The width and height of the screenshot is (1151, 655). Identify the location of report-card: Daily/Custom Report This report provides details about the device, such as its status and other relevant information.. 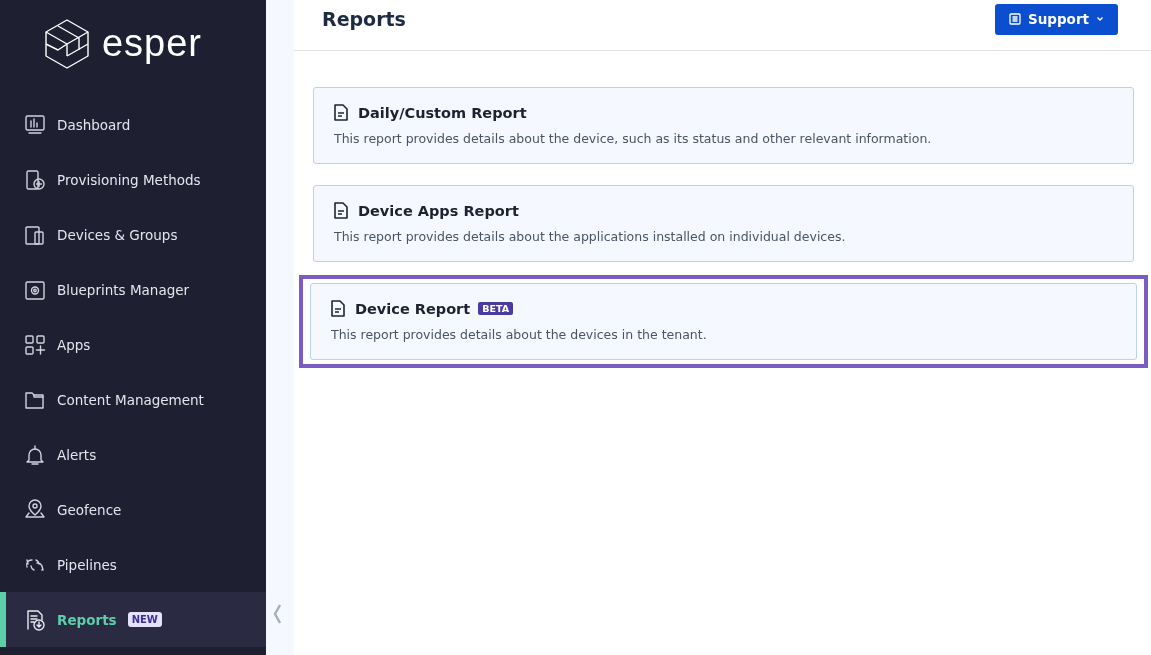
(723, 125).